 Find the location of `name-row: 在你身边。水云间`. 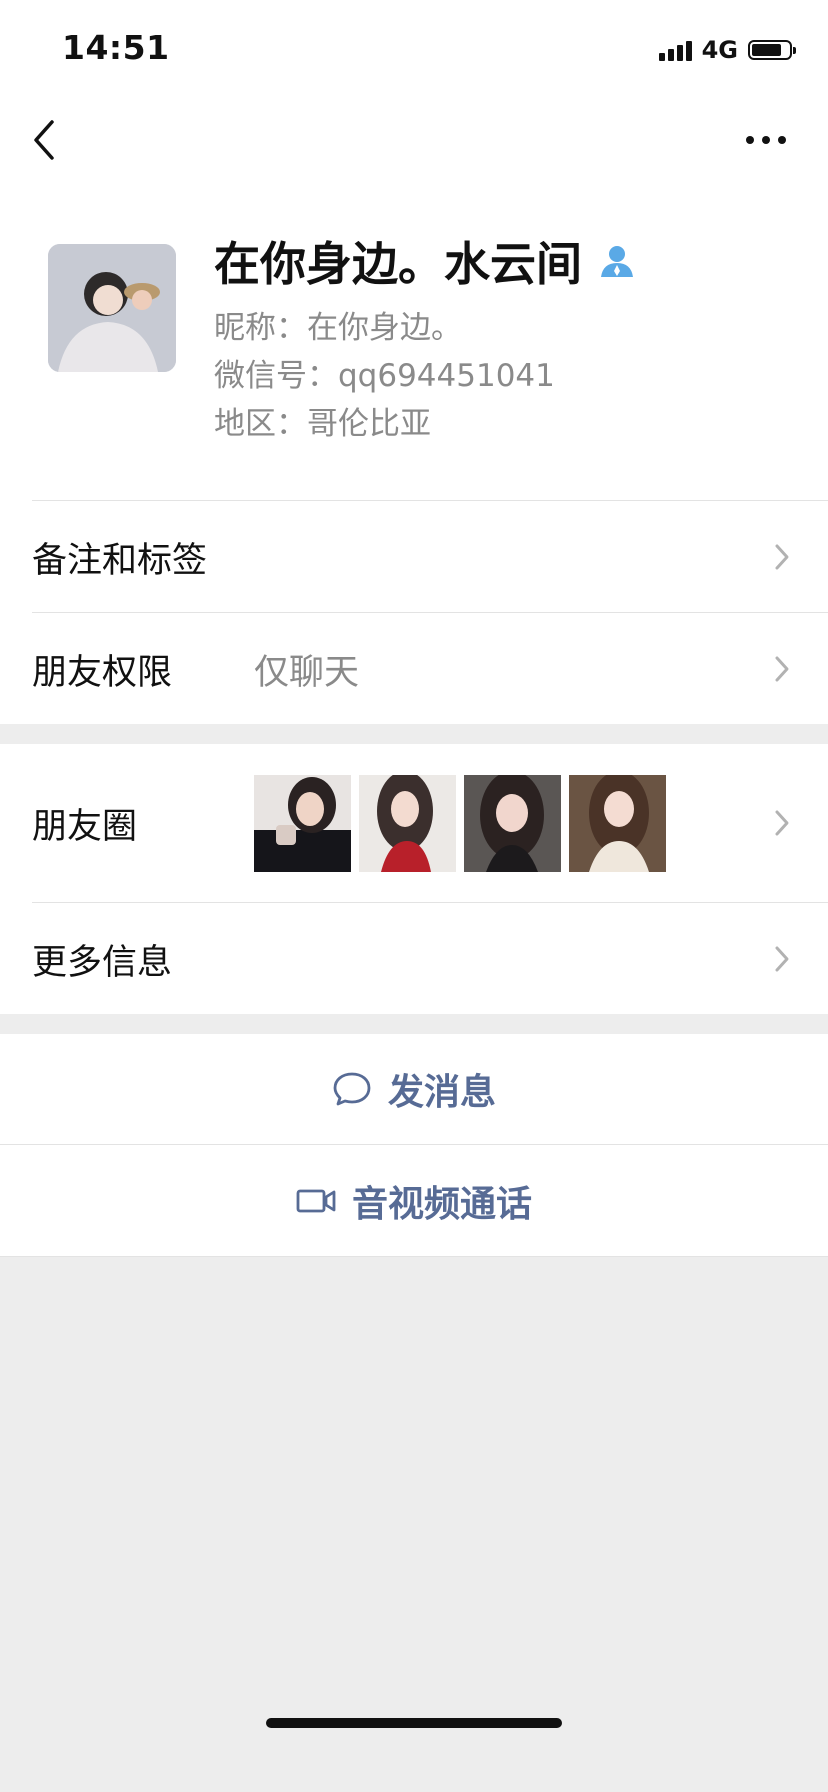

name-row: 在你身边。水云间 is located at coordinates (425, 261).